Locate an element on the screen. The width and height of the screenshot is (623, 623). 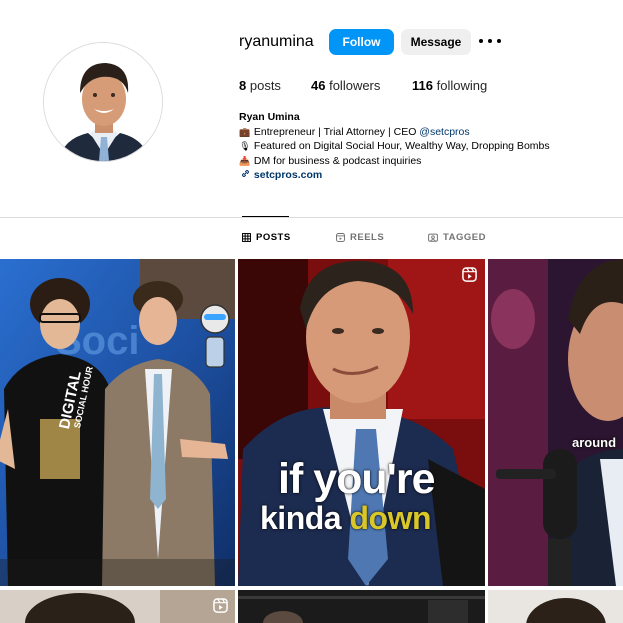
tab-posts-label: POSTS is located at coordinates (273, 237).